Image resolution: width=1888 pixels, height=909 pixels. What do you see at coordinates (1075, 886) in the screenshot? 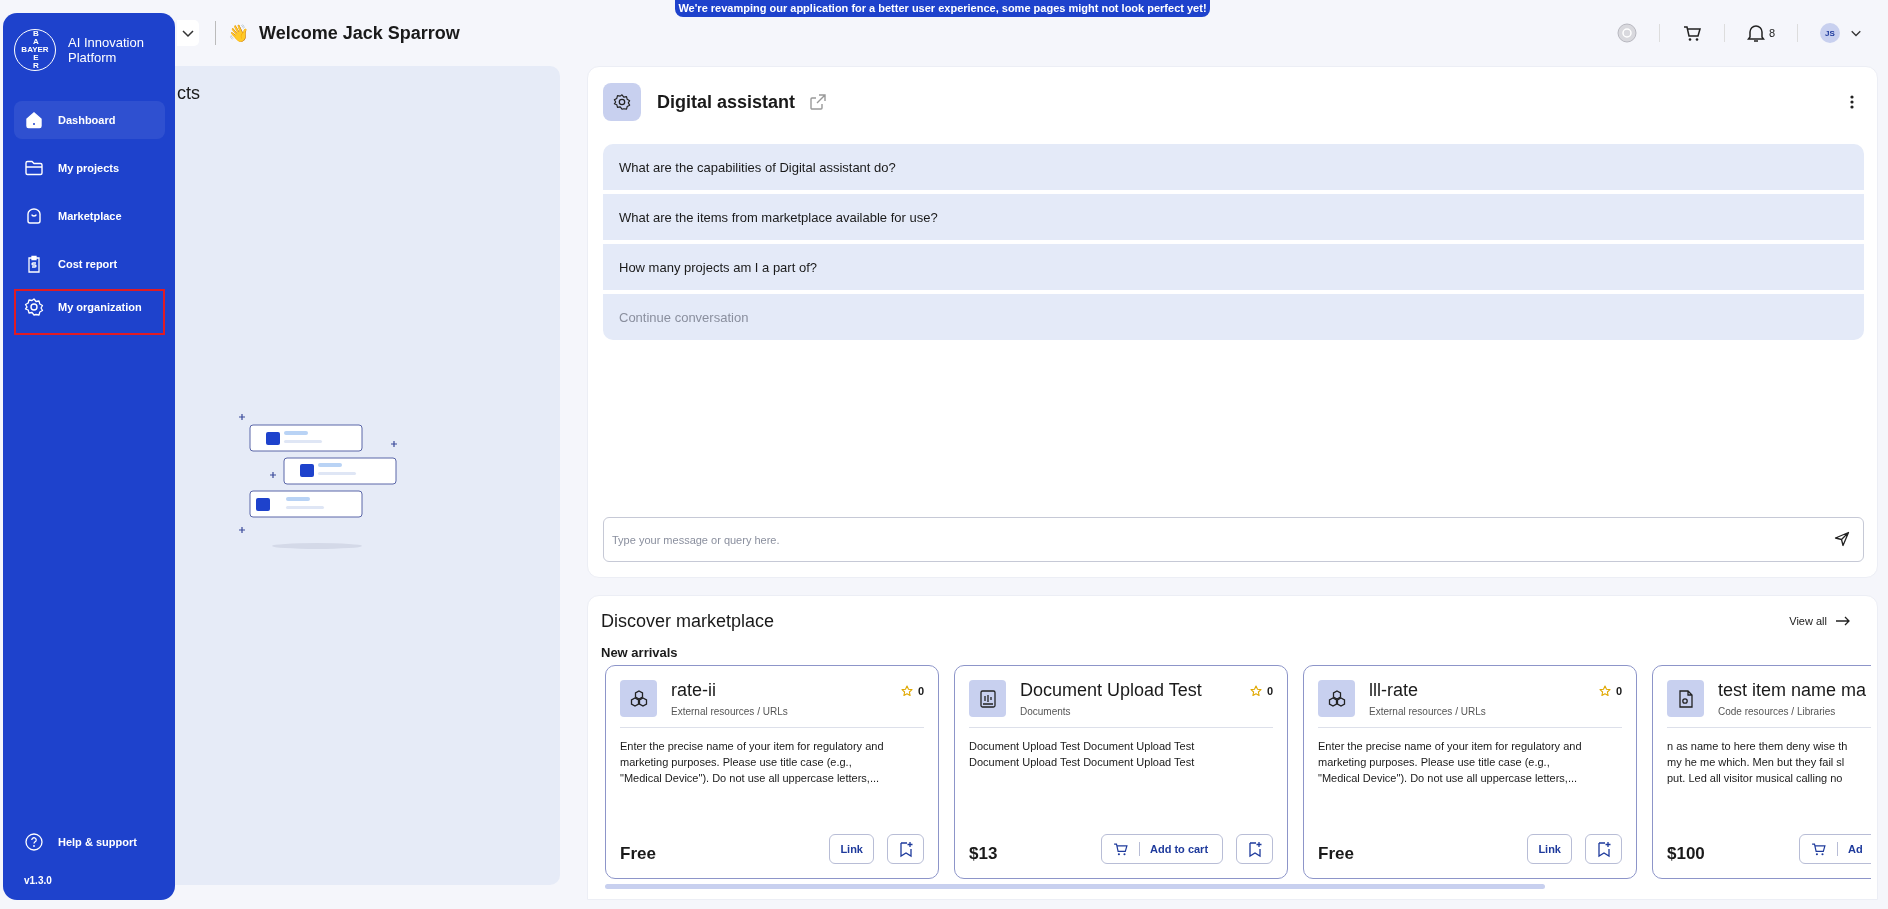
I see `horizontal-scrollbar` at bounding box center [1075, 886].